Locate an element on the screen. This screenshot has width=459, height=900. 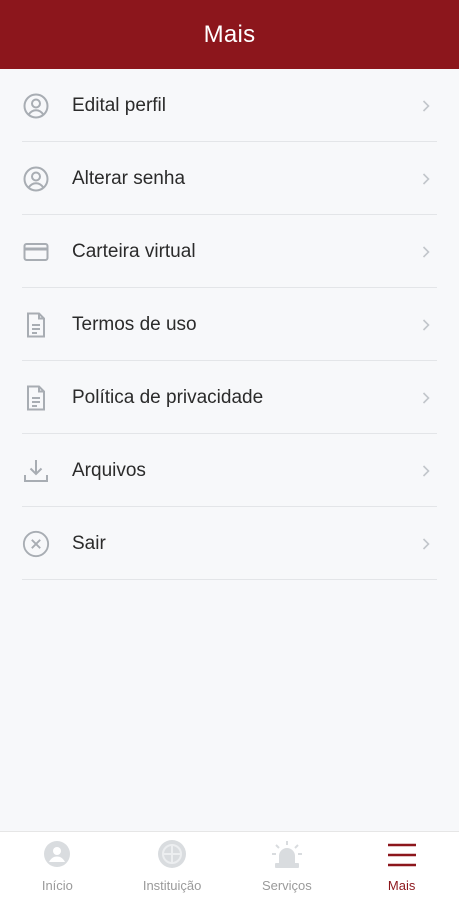
menu-item-privacy-policy: Política de privacidade is located at coordinates (229, 397).